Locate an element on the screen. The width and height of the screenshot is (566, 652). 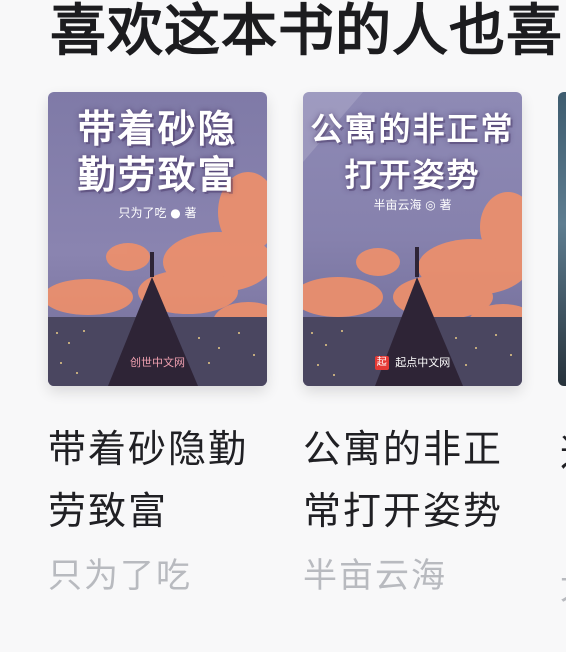
cover-title: 公寓的非正常 打开姿势 is located at coordinates (412, 152).